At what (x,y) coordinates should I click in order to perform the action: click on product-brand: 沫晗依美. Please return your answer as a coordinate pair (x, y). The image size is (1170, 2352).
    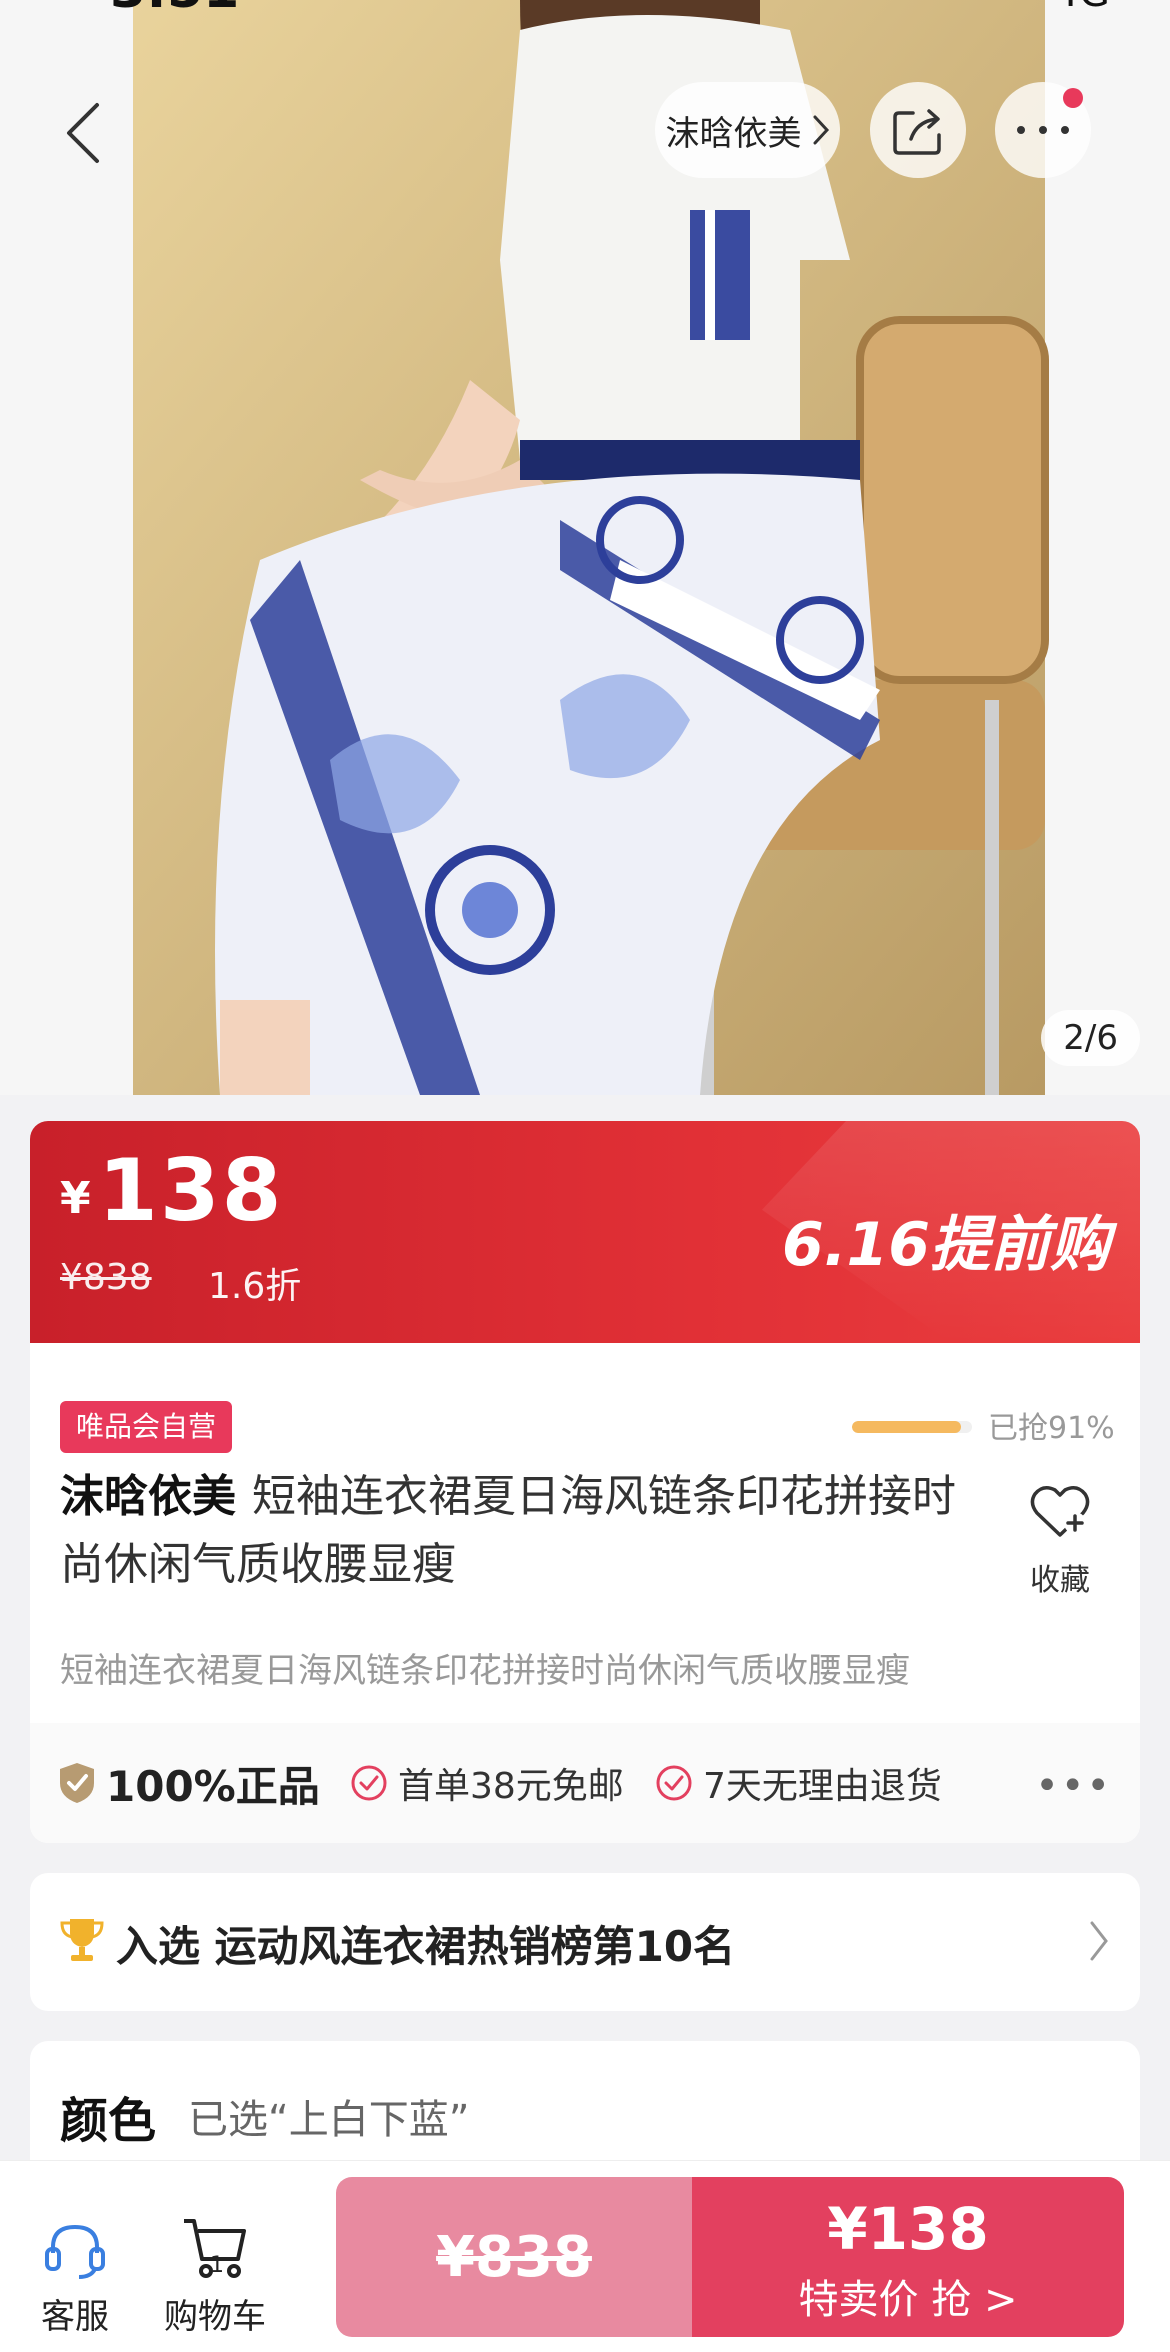
    Looking at the image, I should click on (148, 1496).